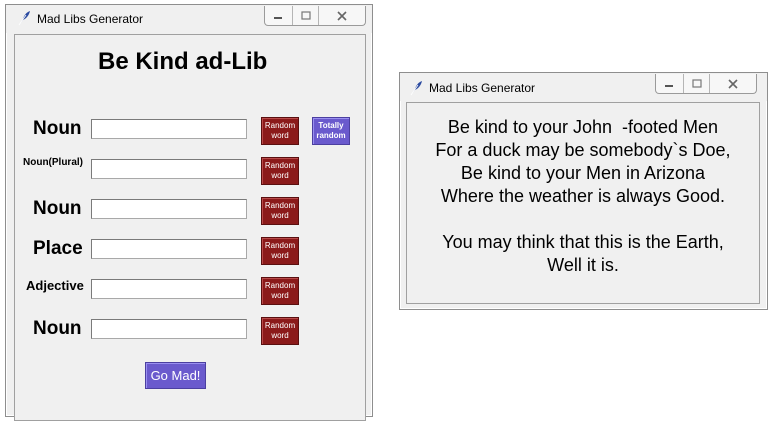  I want to click on story-line: Well it is., so click(583, 265).